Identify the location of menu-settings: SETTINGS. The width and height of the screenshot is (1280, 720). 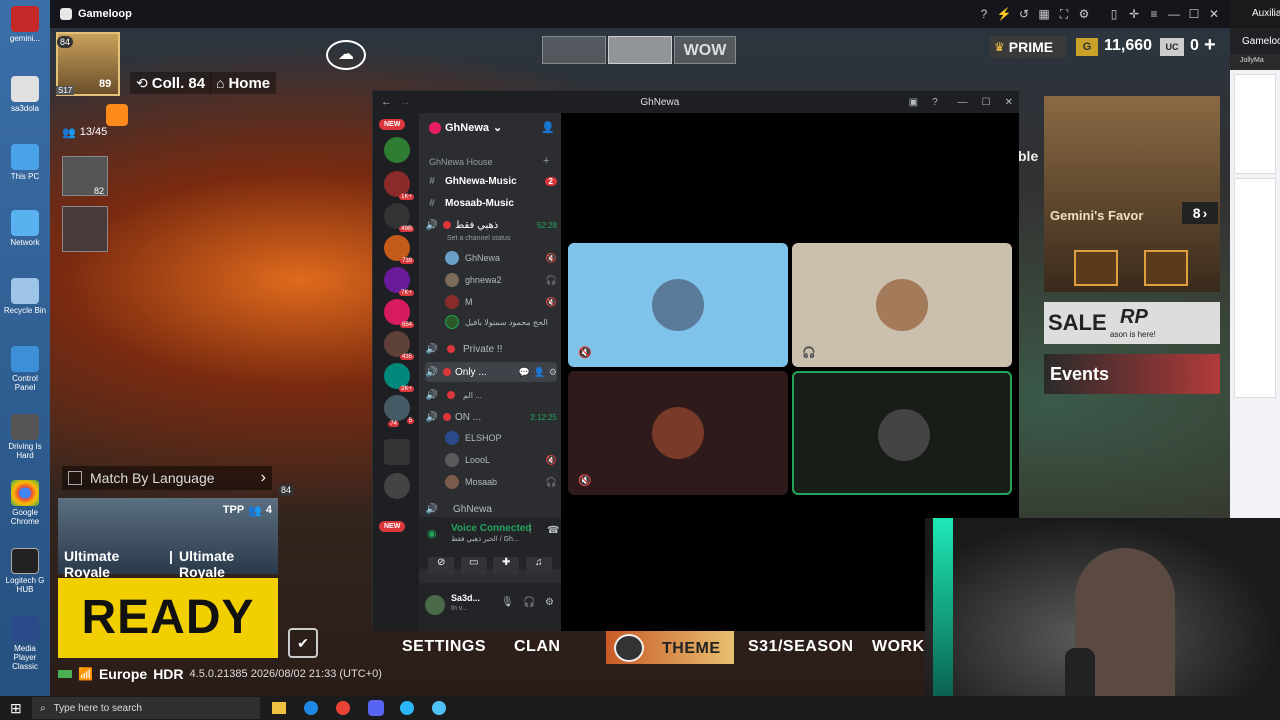
(444, 647).